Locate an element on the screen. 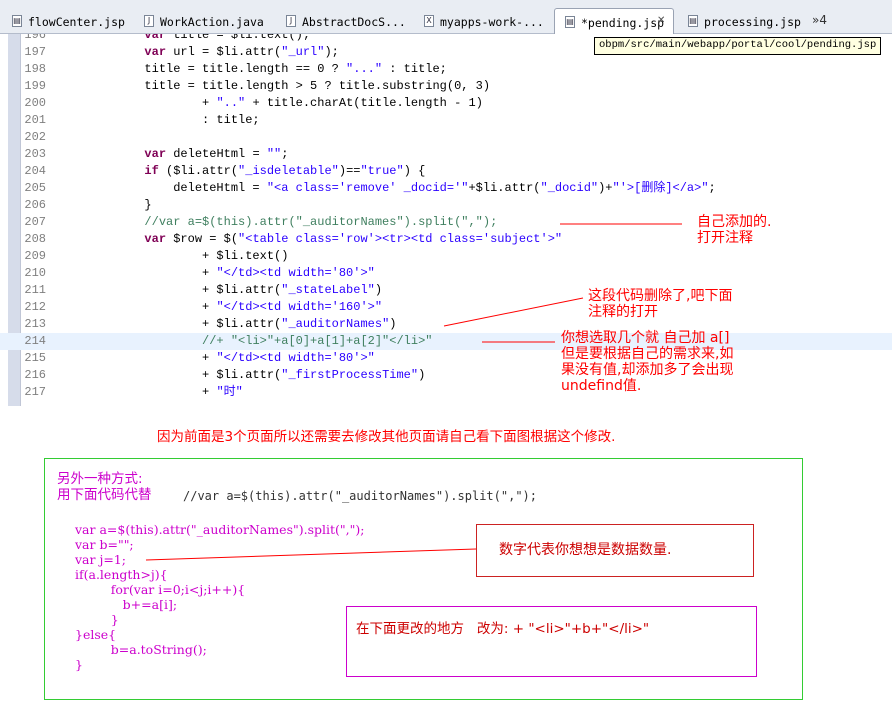 This screenshot has height=716, width=892. annotation-code-deleted: 这段代码删除了,吧下面 注释的打开 is located at coordinates (660, 304).